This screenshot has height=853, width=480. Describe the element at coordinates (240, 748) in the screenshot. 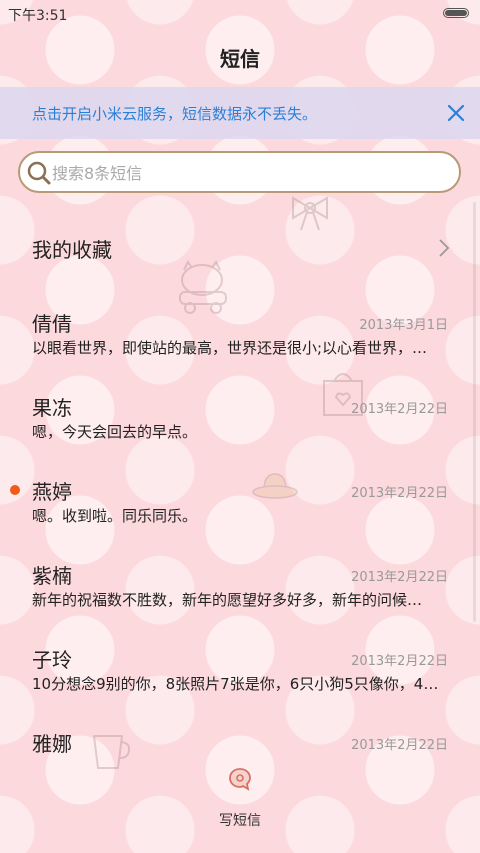

I see `message-item: 雅娜 2013年2月22日` at that location.